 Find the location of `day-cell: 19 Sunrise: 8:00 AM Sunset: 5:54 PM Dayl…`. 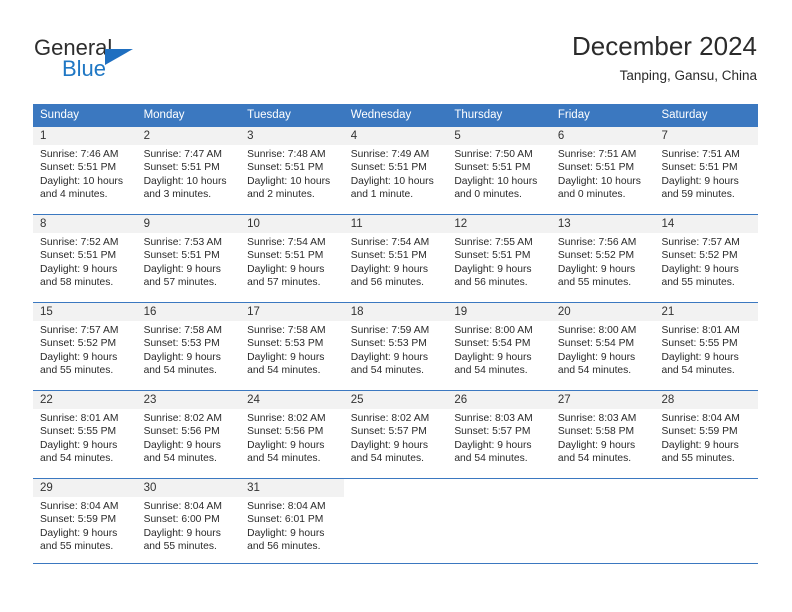

day-cell: 19 Sunrise: 8:00 AM Sunset: 5:54 PM Dayl… is located at coordinates (499, 346).